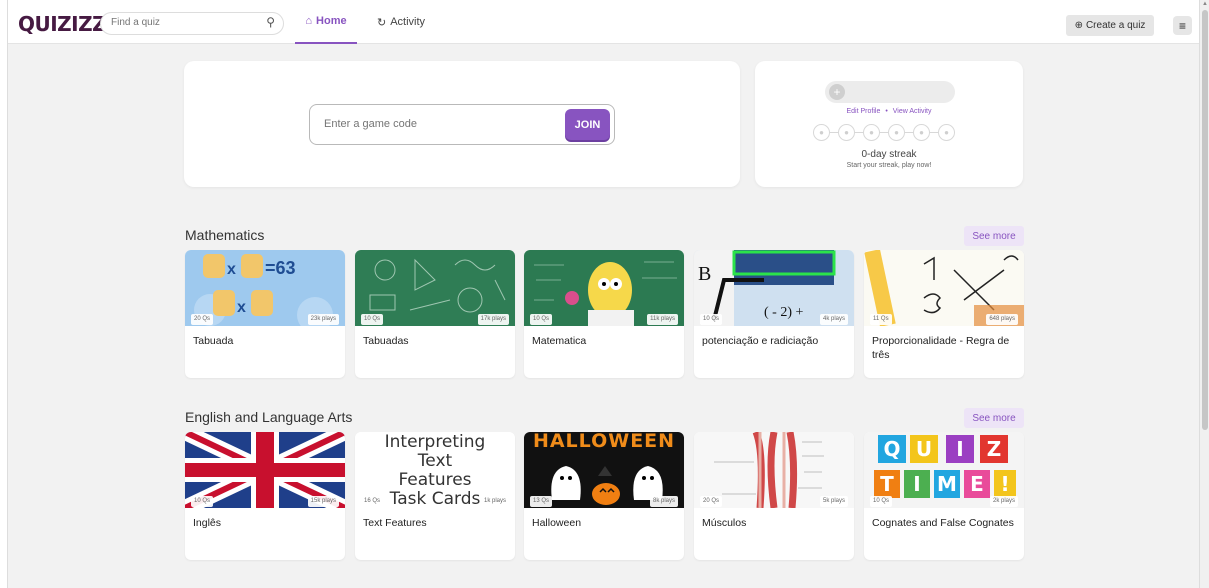 The height and width of the screenshot is (588, 1209). I want to click on search-input, so click(181, 22).